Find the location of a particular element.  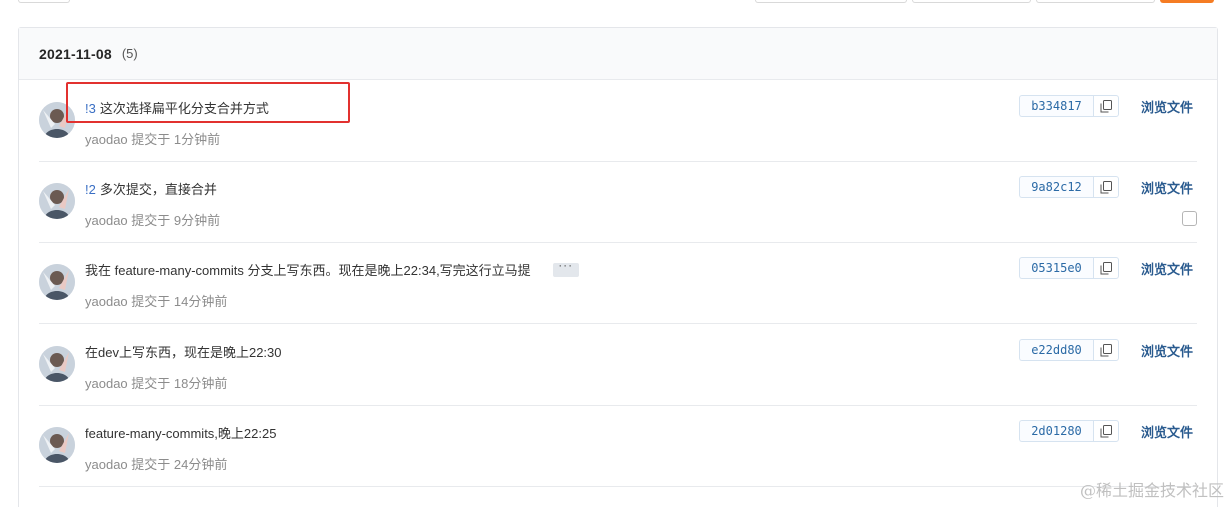

commit-time: 14分钟前 is located at coordinates (200, 301).